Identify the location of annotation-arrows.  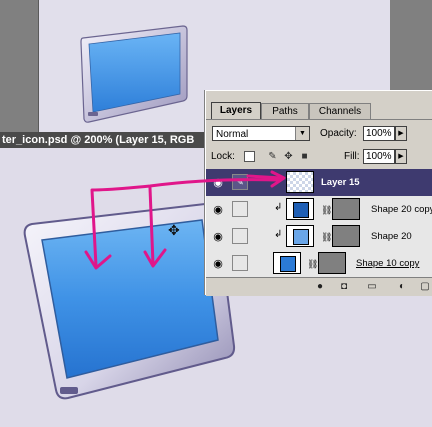
(185, 220).